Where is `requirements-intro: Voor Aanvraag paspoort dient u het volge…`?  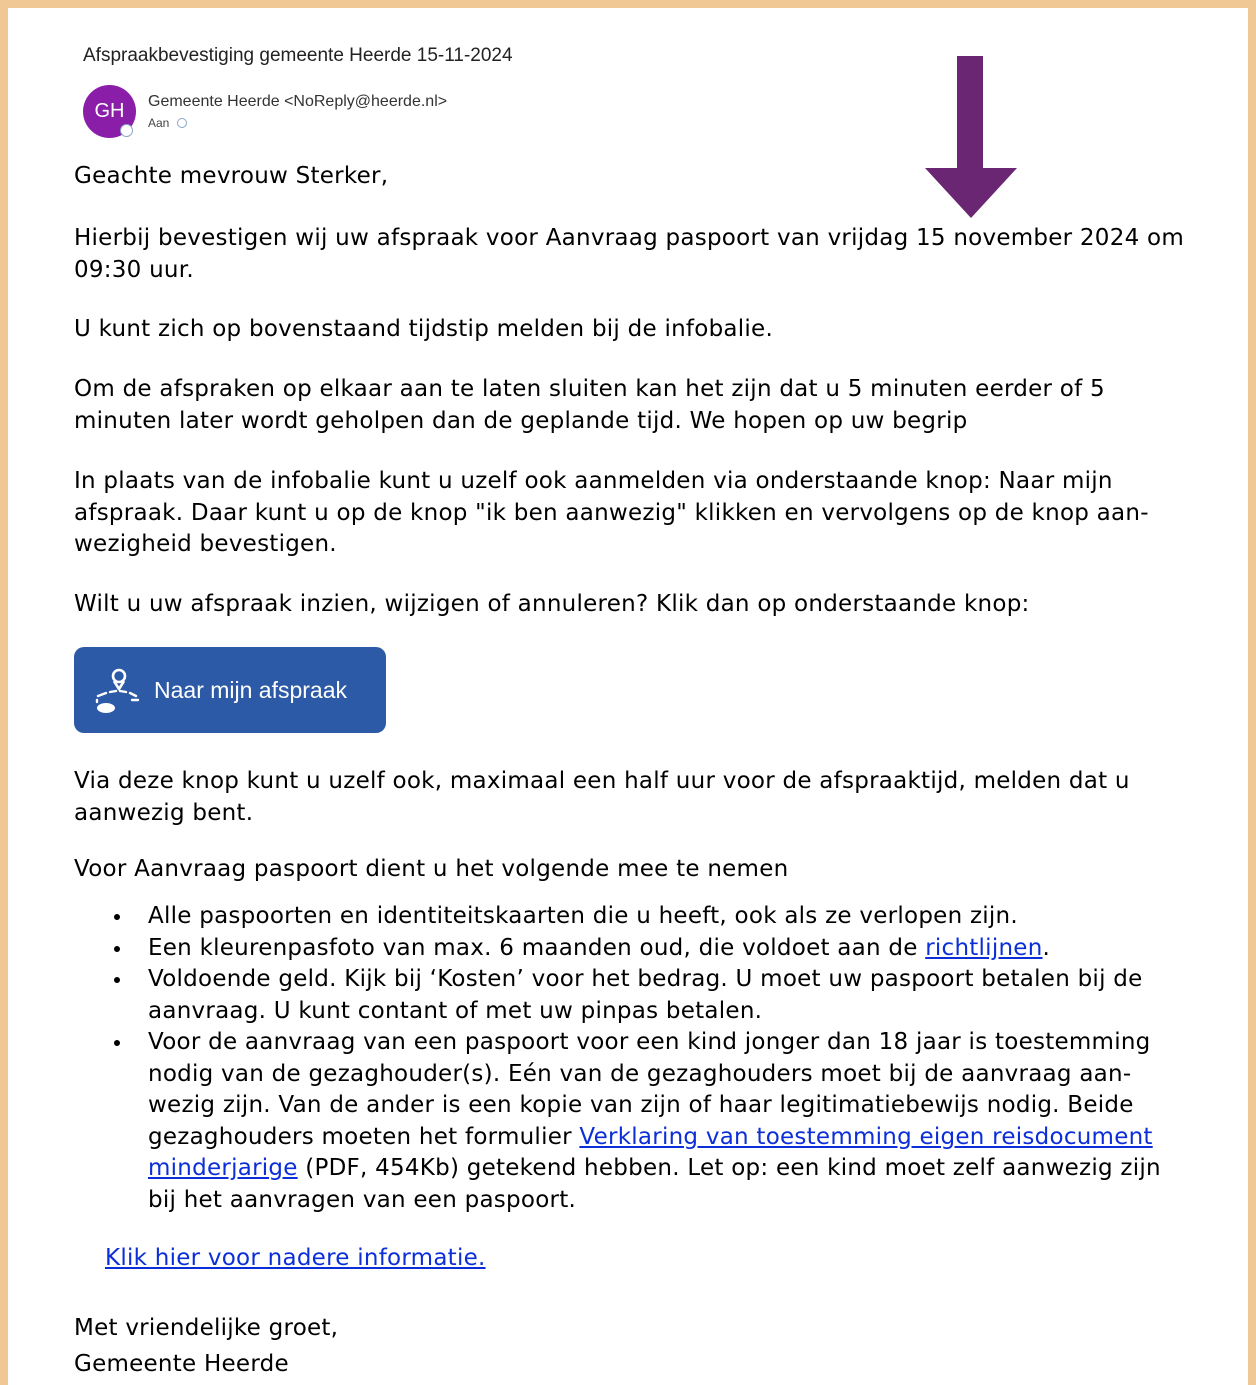 requirements-intro: Voor Aanvraag paspoort dient u het volge… is located at coordinates (431, 869).